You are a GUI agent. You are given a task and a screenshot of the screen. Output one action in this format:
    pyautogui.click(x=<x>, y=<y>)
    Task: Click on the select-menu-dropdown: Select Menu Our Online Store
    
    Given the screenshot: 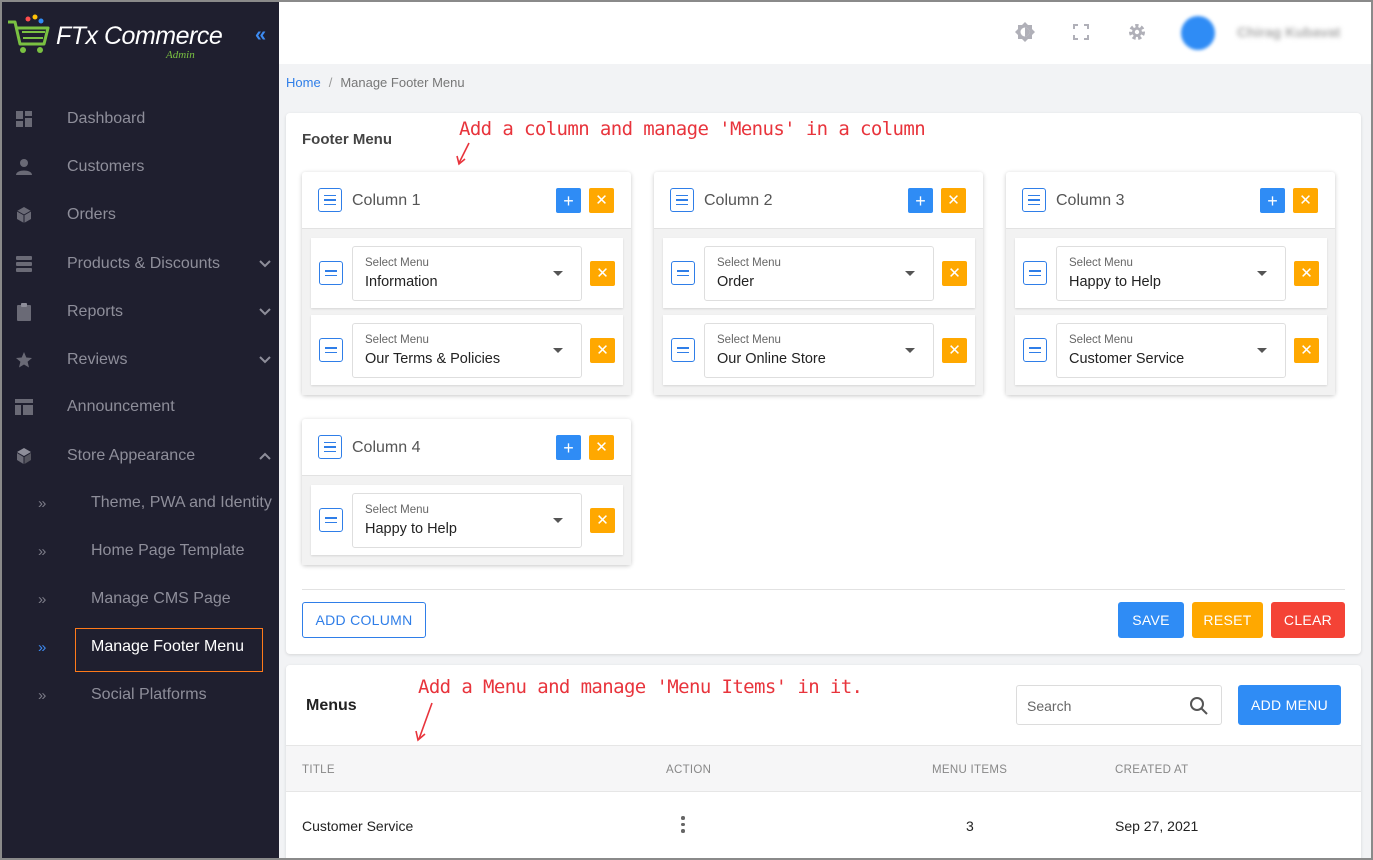 What is the action you would take?
    pyautogui.click(x=819, y=350)
    